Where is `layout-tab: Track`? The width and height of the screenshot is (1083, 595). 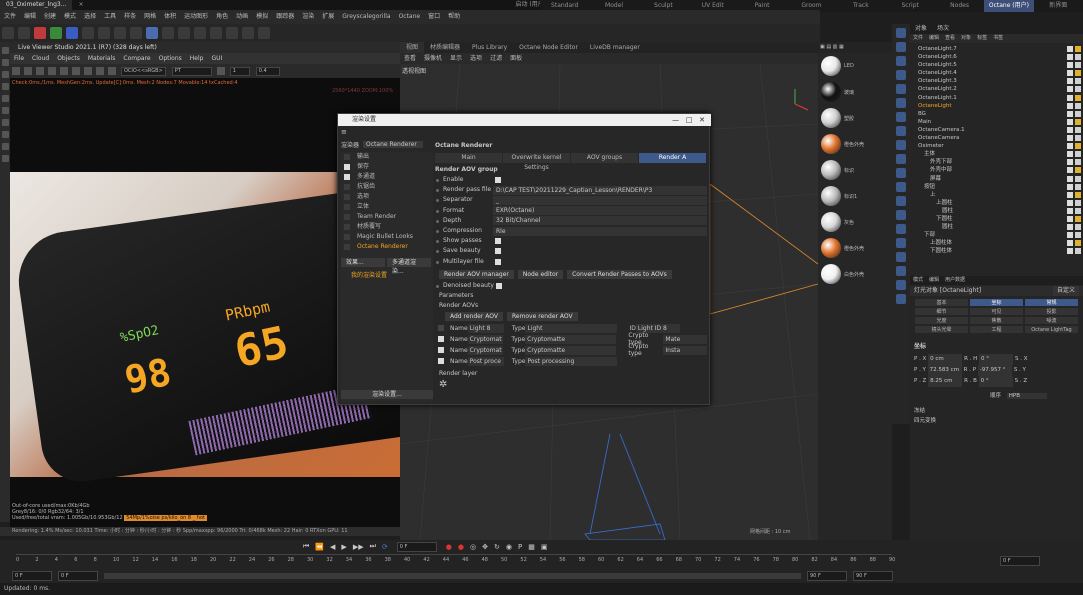
layout-tab: Track is located at coordinates (860, 6).